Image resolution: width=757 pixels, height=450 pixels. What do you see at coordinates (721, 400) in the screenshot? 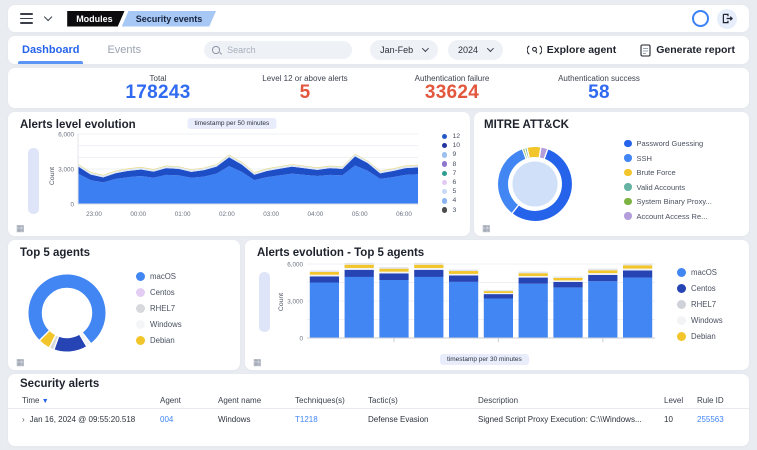
I see `col-rule-id: Rule ID` at bounding box center [721, 400].